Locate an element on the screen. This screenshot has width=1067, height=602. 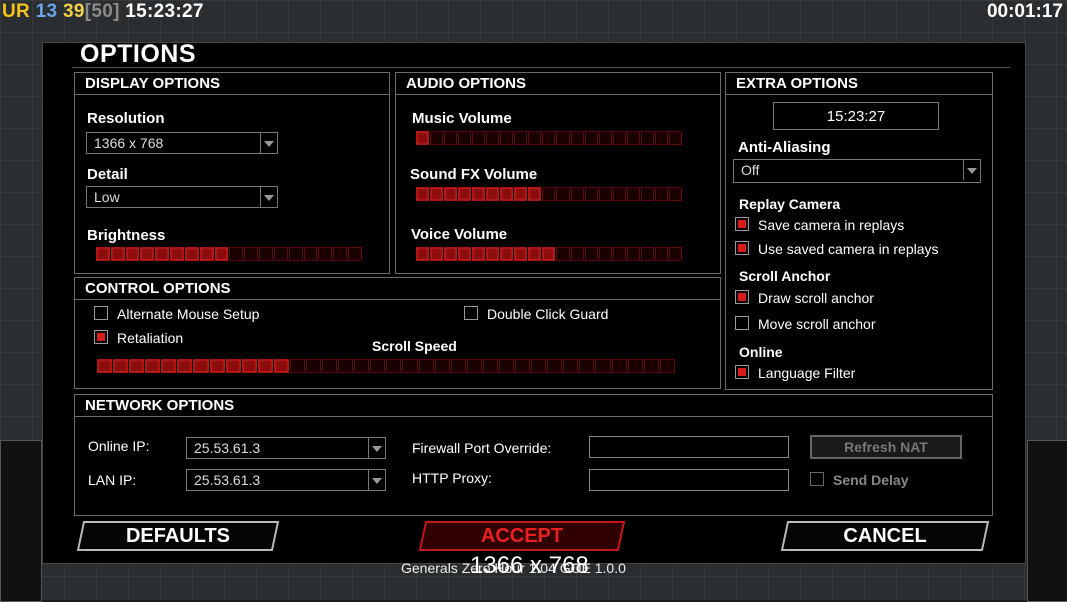
bg-frame-right is located at coordinates (1047, 521).